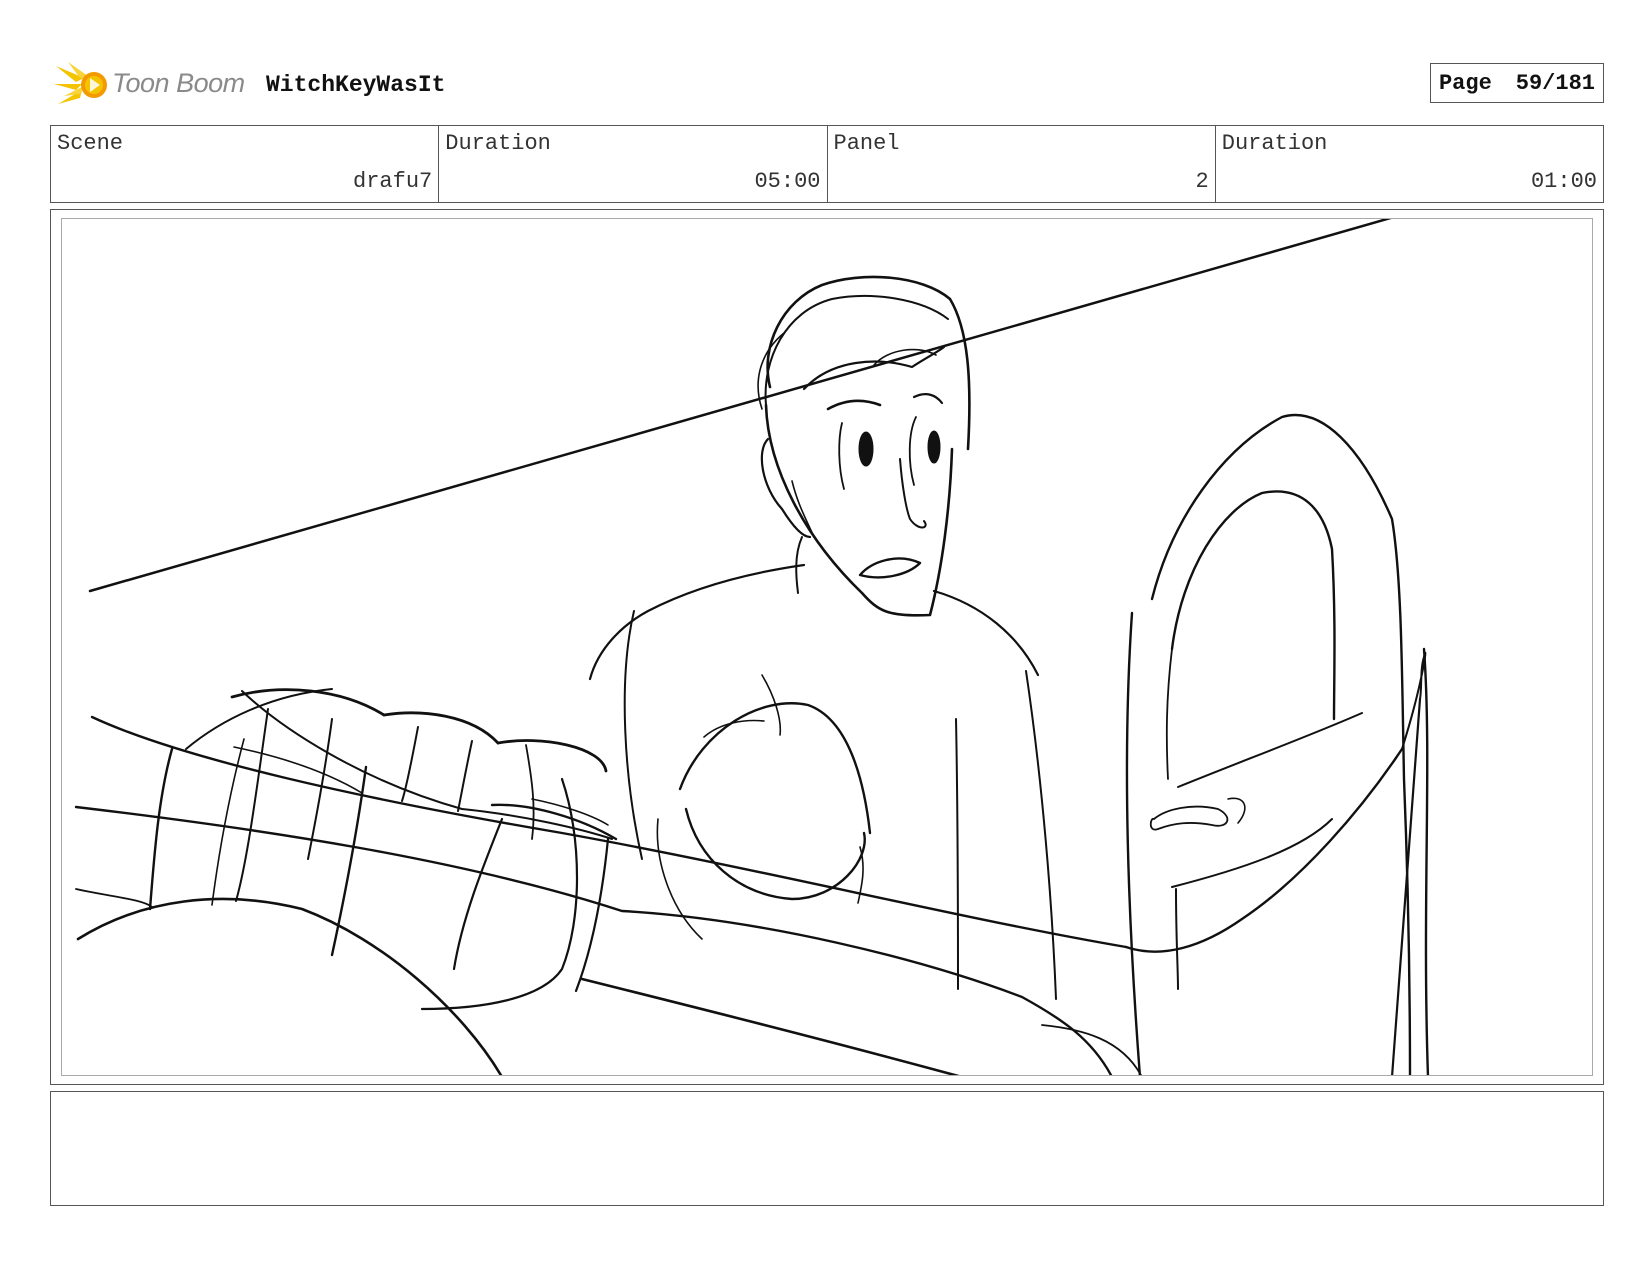 This screenshot has height=1275, width=1650. Describe the element at coordinates (633, 164) in the screenshot. I see `scene-duration-cell: Duration 05:00` at that location.